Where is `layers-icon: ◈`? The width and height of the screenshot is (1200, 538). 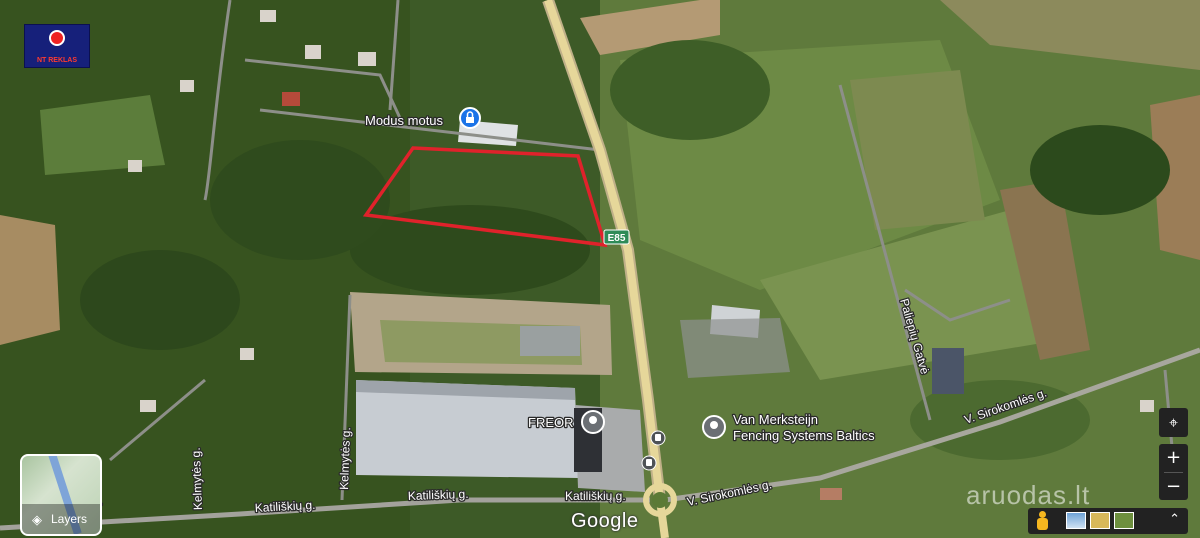
layers-icon: ◈ is located at coordinates (37, 519).